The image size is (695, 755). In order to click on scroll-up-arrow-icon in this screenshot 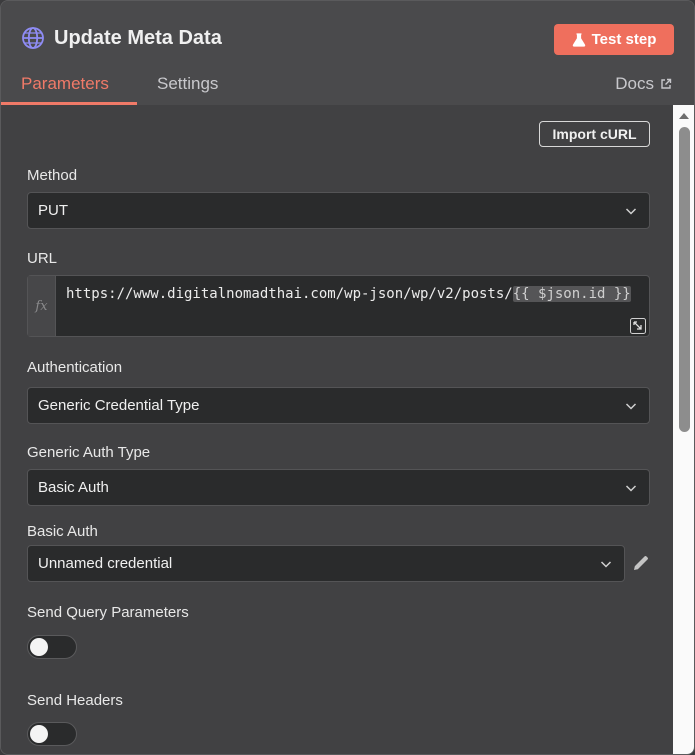, I will do `click(684, 116)`.